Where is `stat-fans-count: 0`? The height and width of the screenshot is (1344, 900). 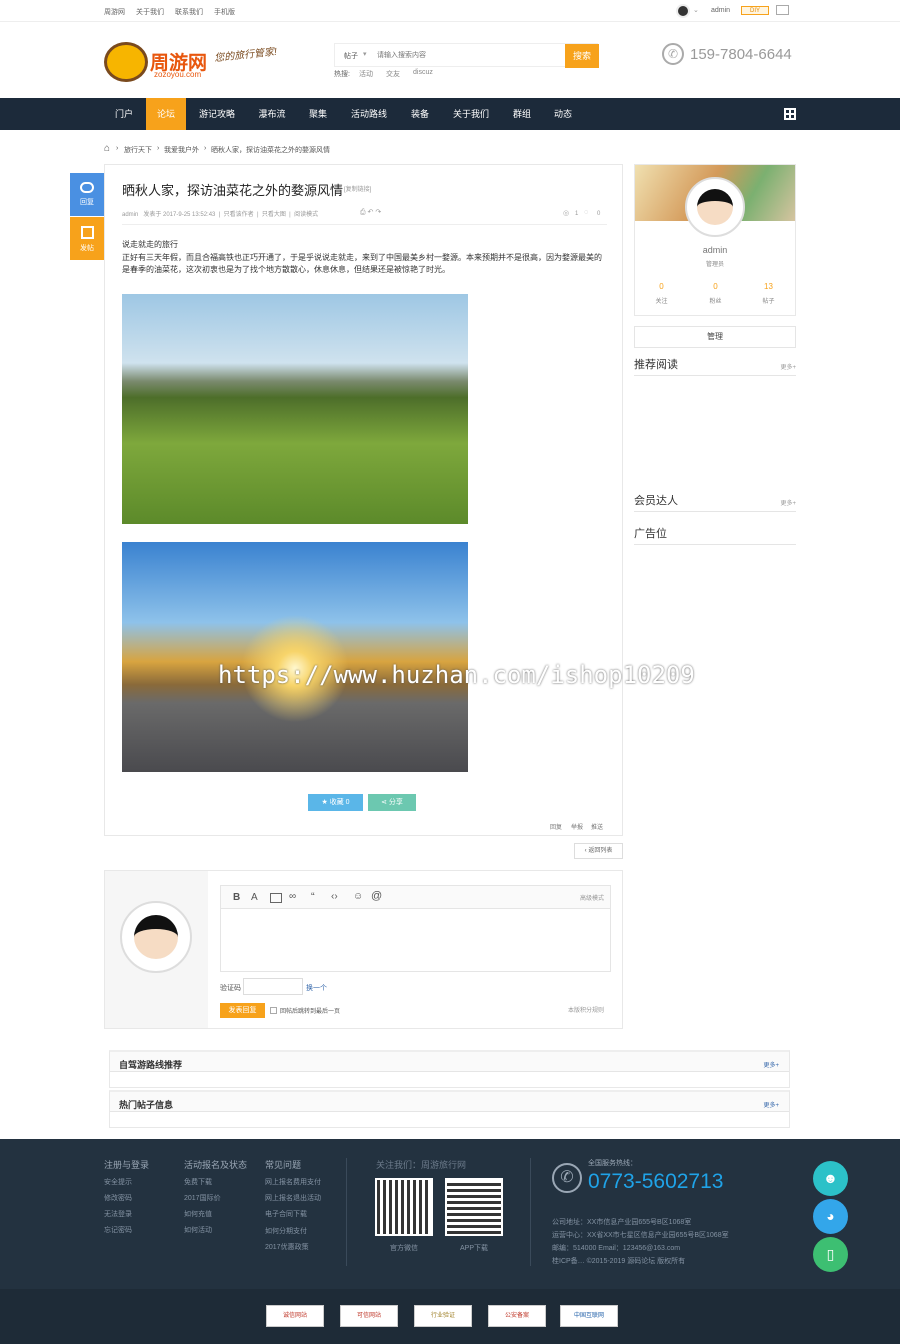 stat-fans-count: 0 is located at coordinates (715, 286).